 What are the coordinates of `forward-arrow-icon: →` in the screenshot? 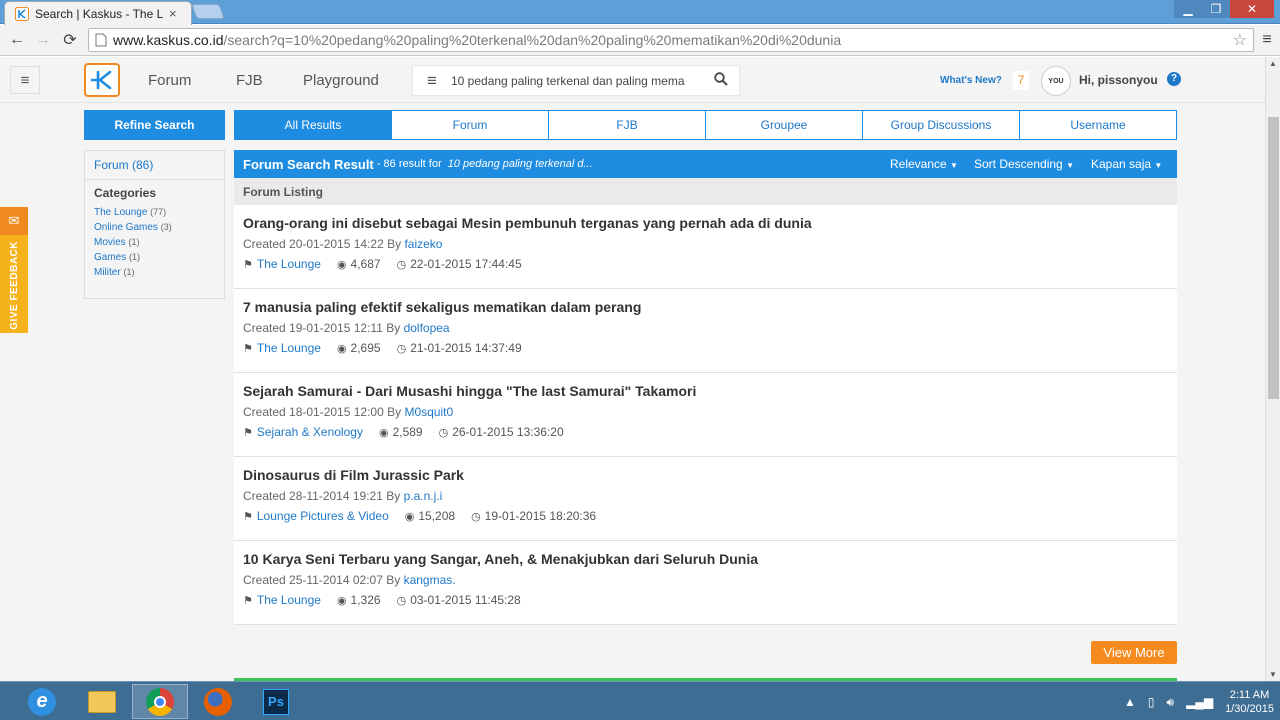 It's located at (43, 40).